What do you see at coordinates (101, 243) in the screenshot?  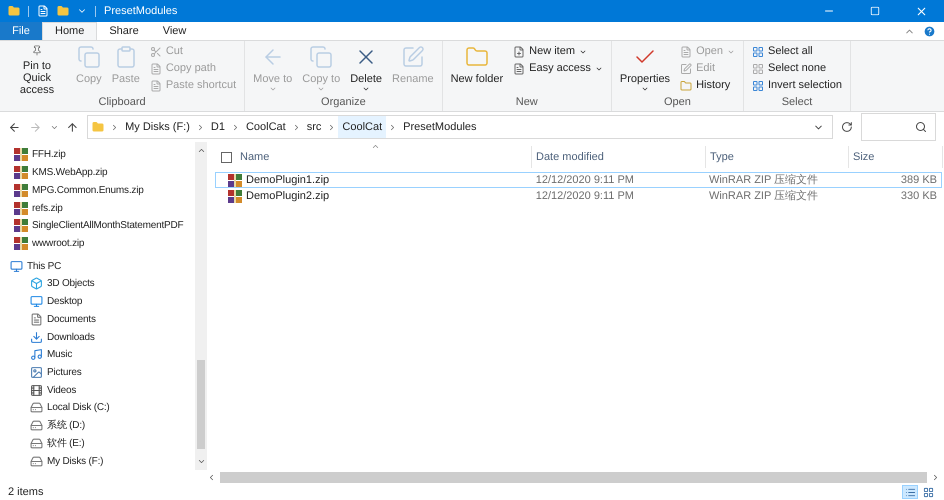 I see `nav-item: wwwroot.zip` at bounding box center [101, 243].